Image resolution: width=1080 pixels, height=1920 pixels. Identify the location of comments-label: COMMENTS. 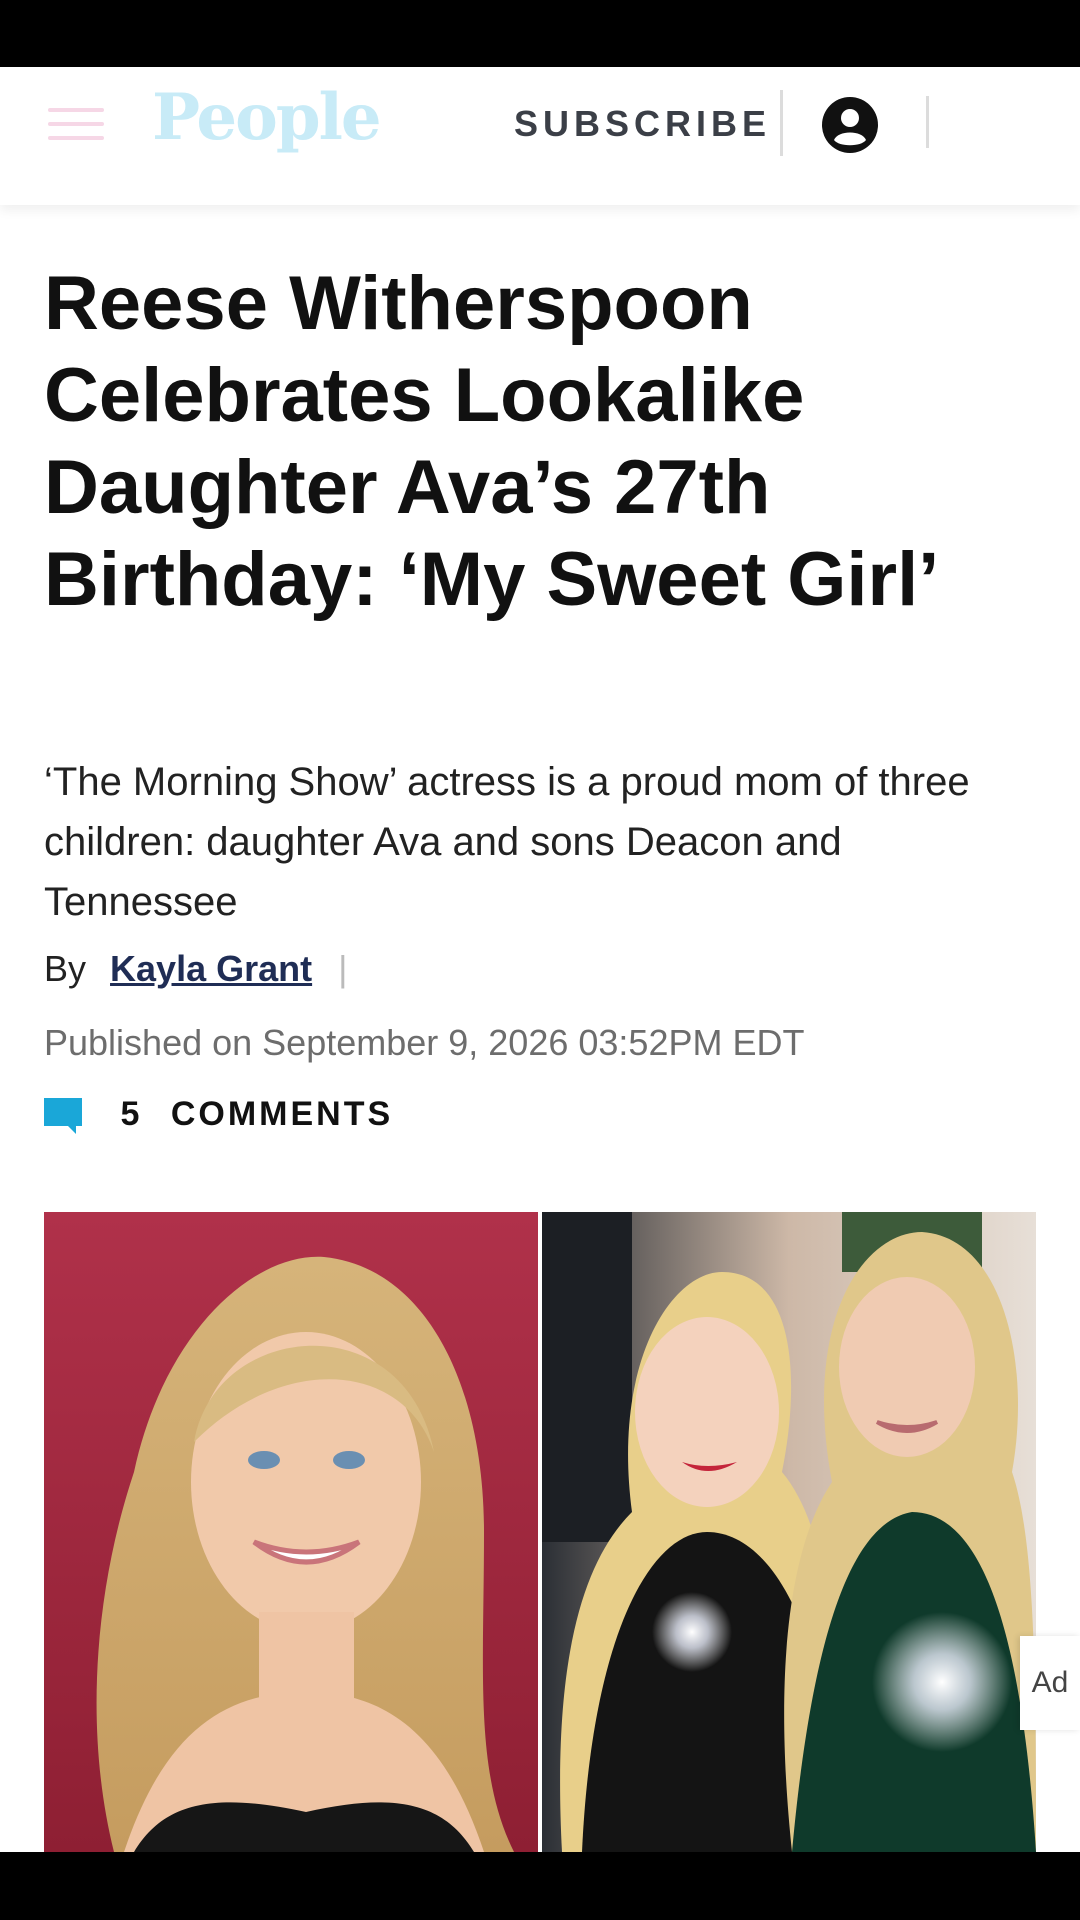
(282, 1114).